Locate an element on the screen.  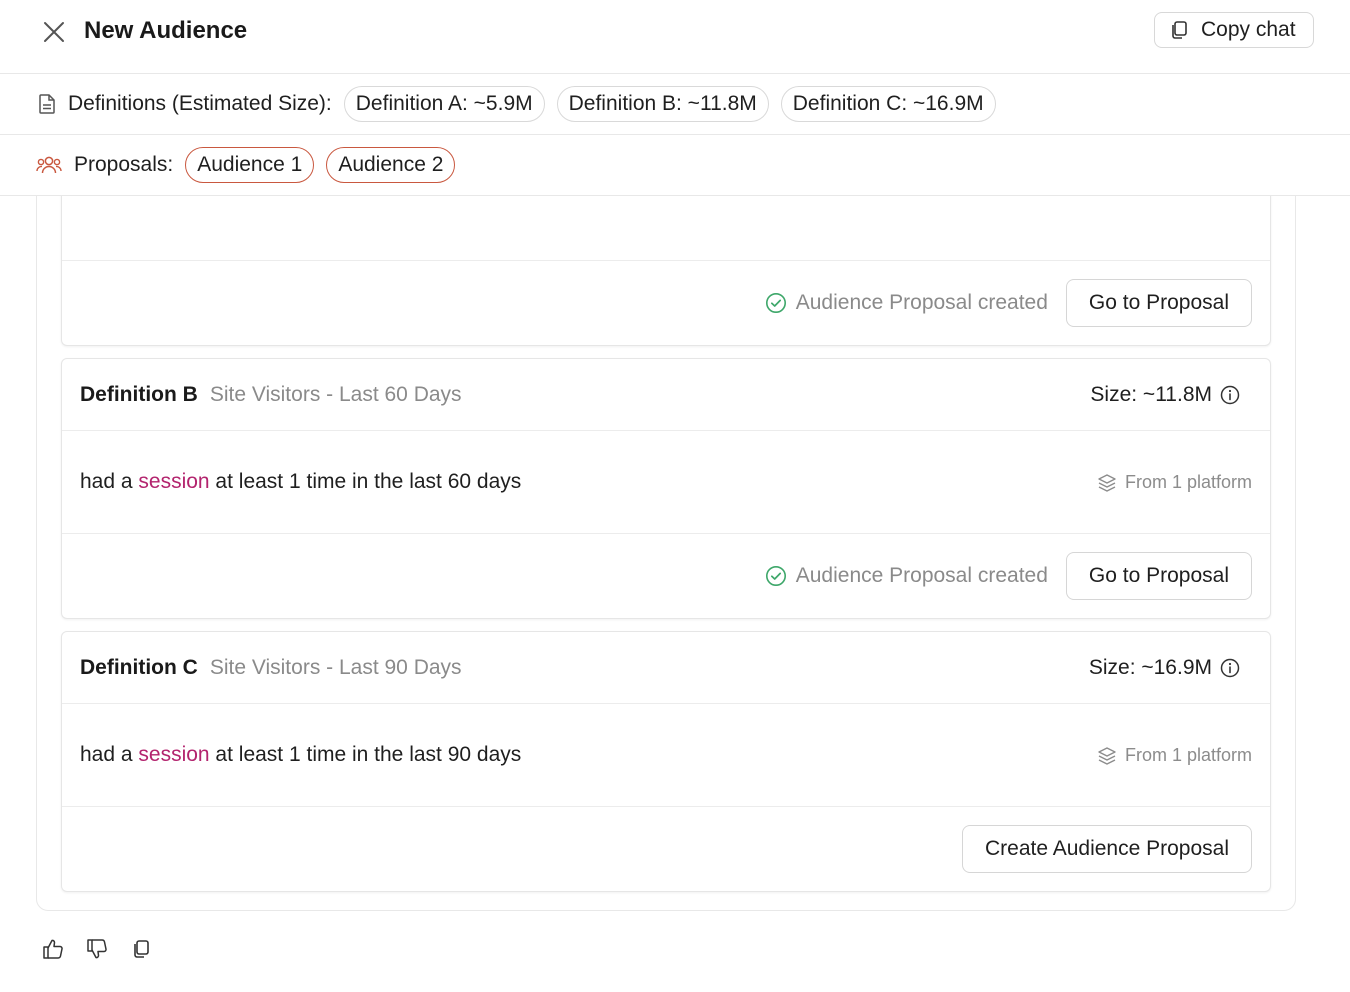
thumbs-down-icon is located at coordinates (97, 949).